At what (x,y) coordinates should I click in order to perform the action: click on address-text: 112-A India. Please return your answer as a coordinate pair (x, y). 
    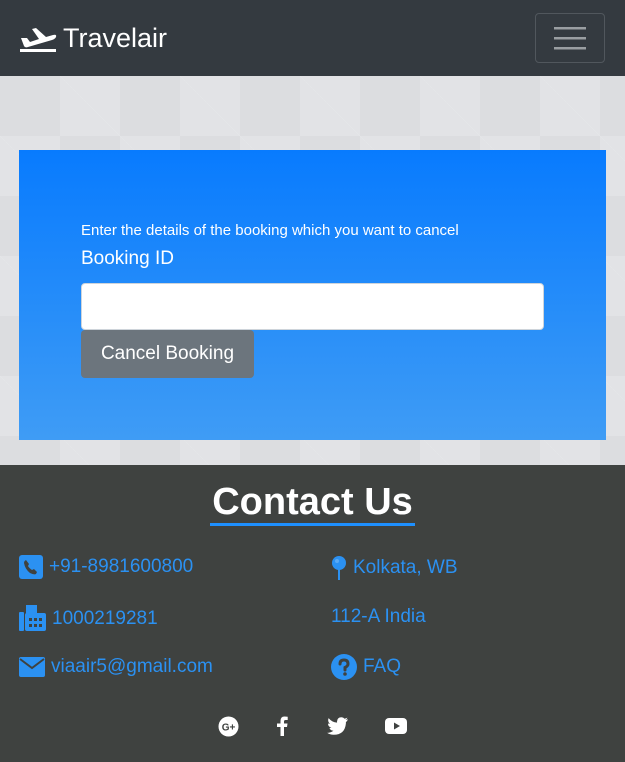
    Looking at the image, I should click on (378, 616).